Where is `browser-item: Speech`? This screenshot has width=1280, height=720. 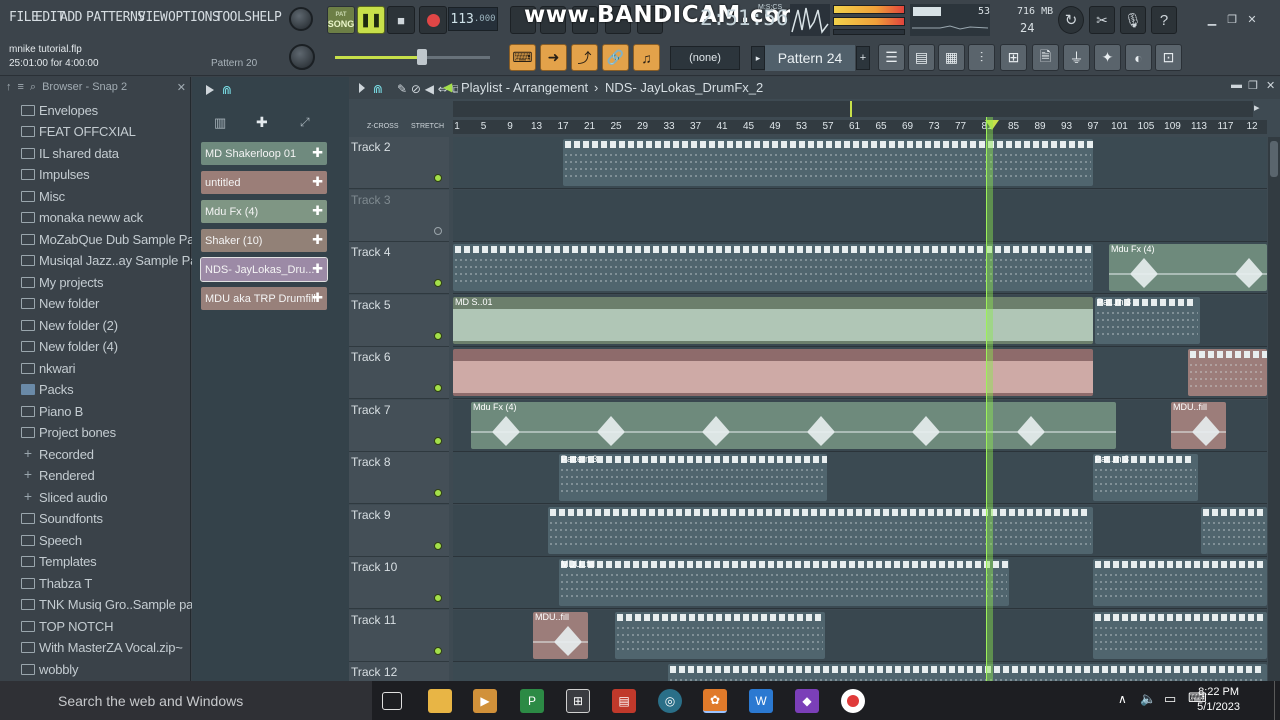
browser-item: Speech is located at coordinates (41, 540).